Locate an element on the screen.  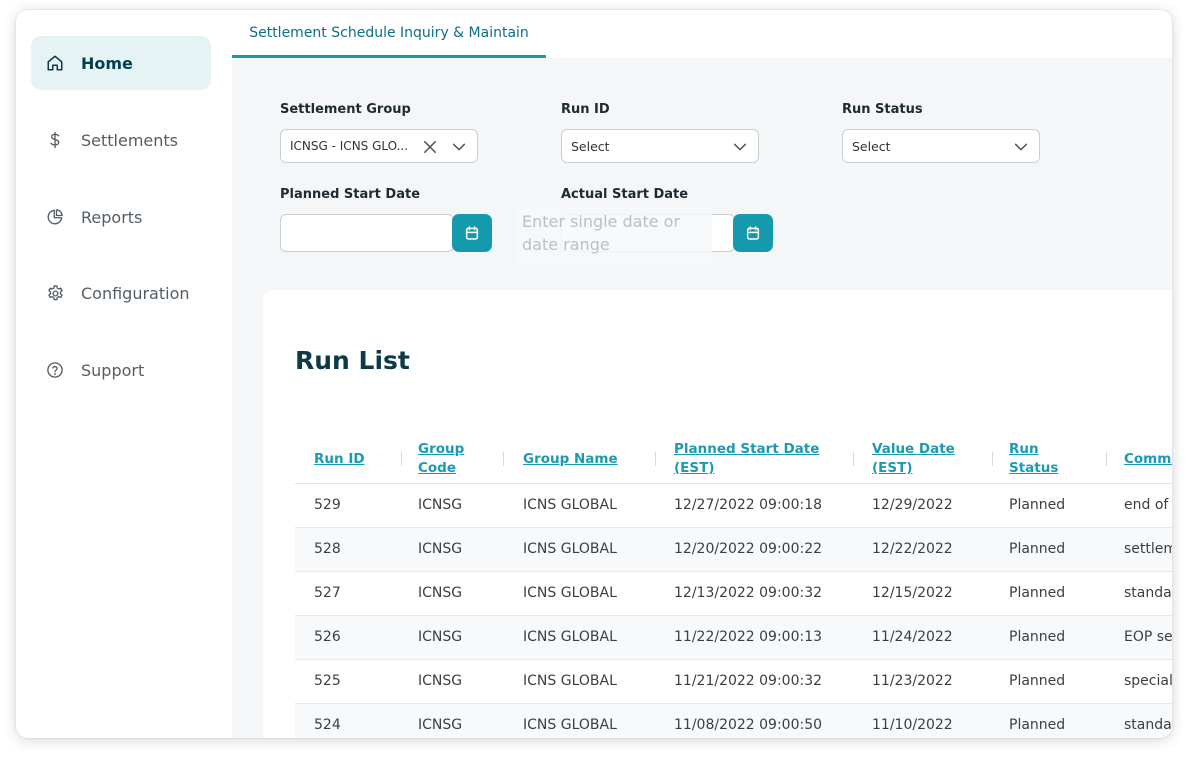
column-header-planned-start-date: Planned Start Date (EST) is located at coordinates (746, 459).